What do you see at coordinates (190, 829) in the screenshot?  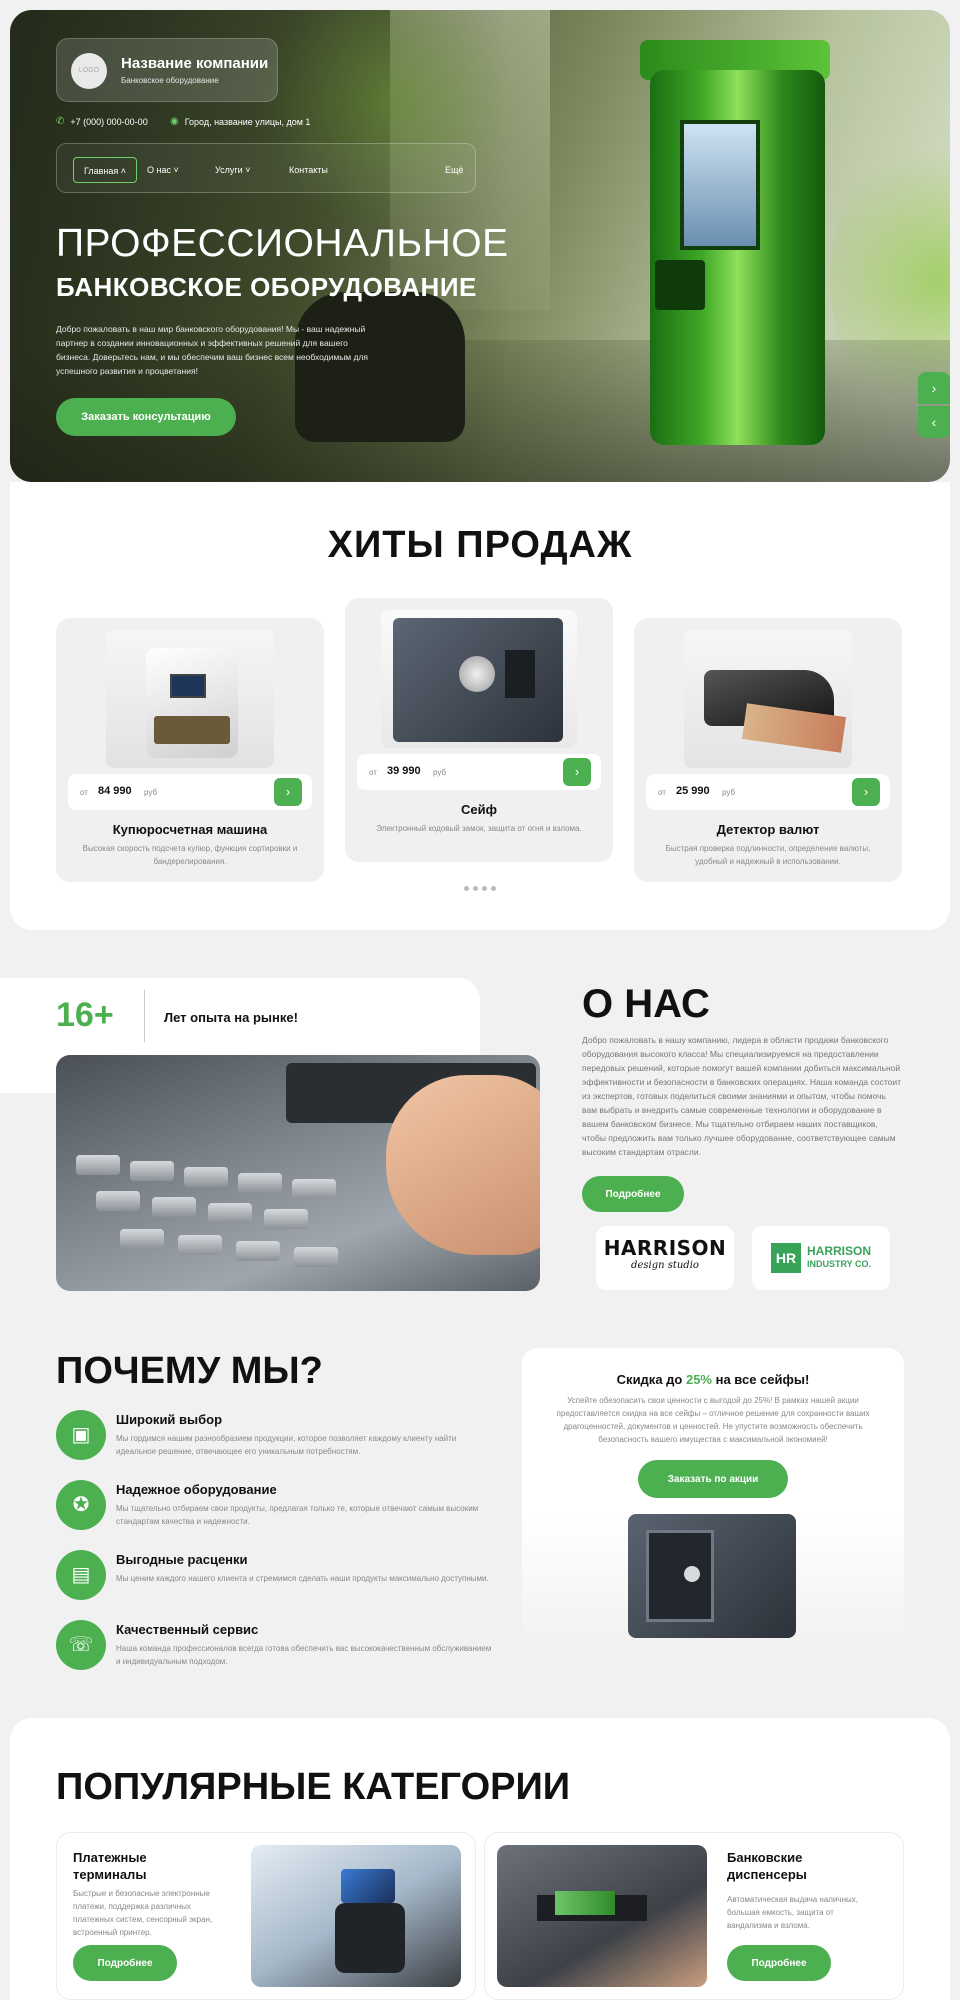 I see `product-name: Купюросчетная машина` at bounding box center [190, 829].